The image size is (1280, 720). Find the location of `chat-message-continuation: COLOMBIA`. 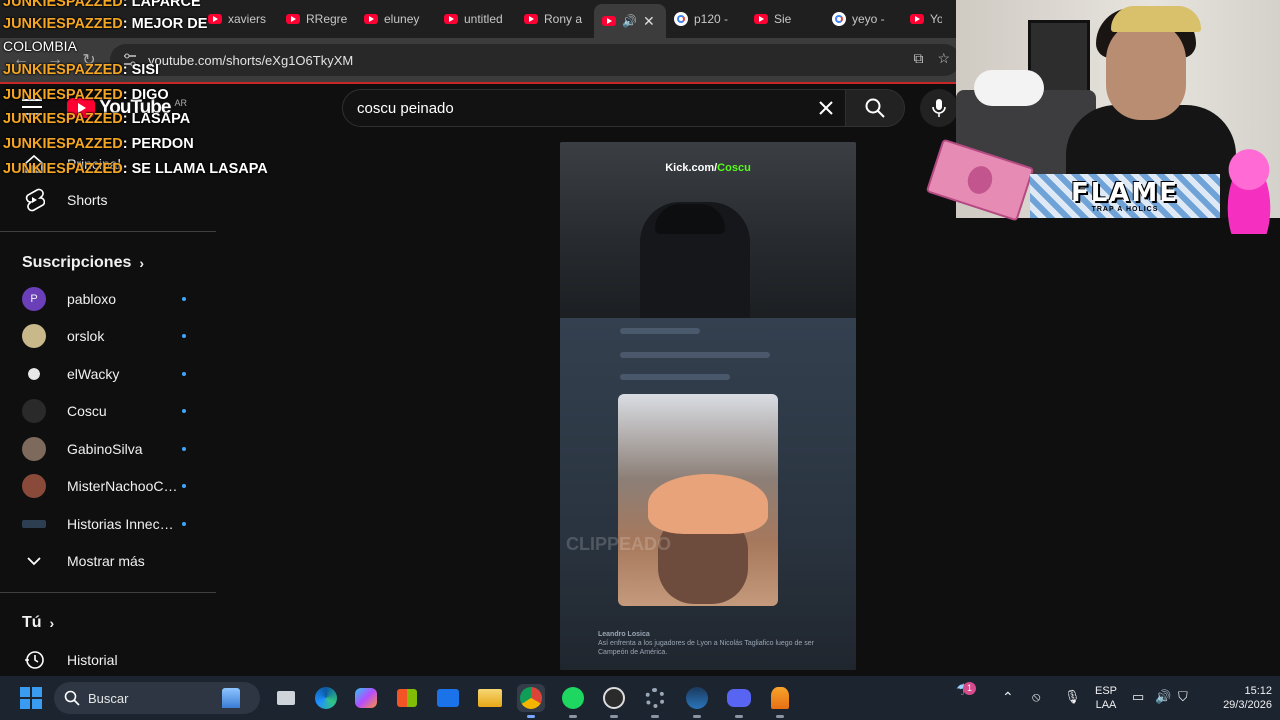

chat-message-continuation: COLOMBIA is located at coordinates (40, 46).